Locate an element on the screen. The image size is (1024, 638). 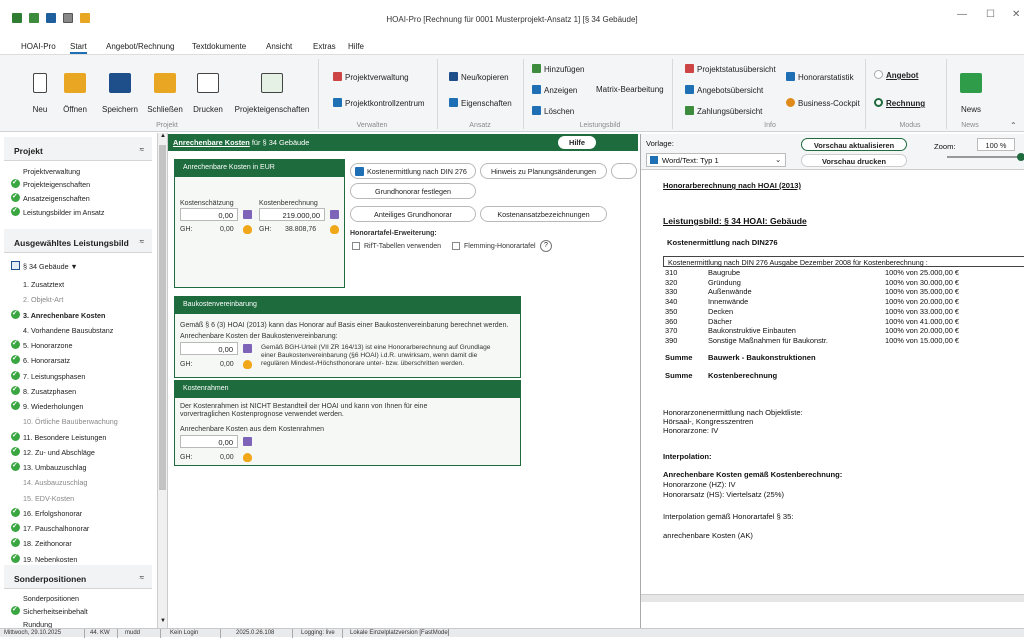
menu-angebot-rechnung: Angebot/Rechnung is located at coordinates (140, 46).